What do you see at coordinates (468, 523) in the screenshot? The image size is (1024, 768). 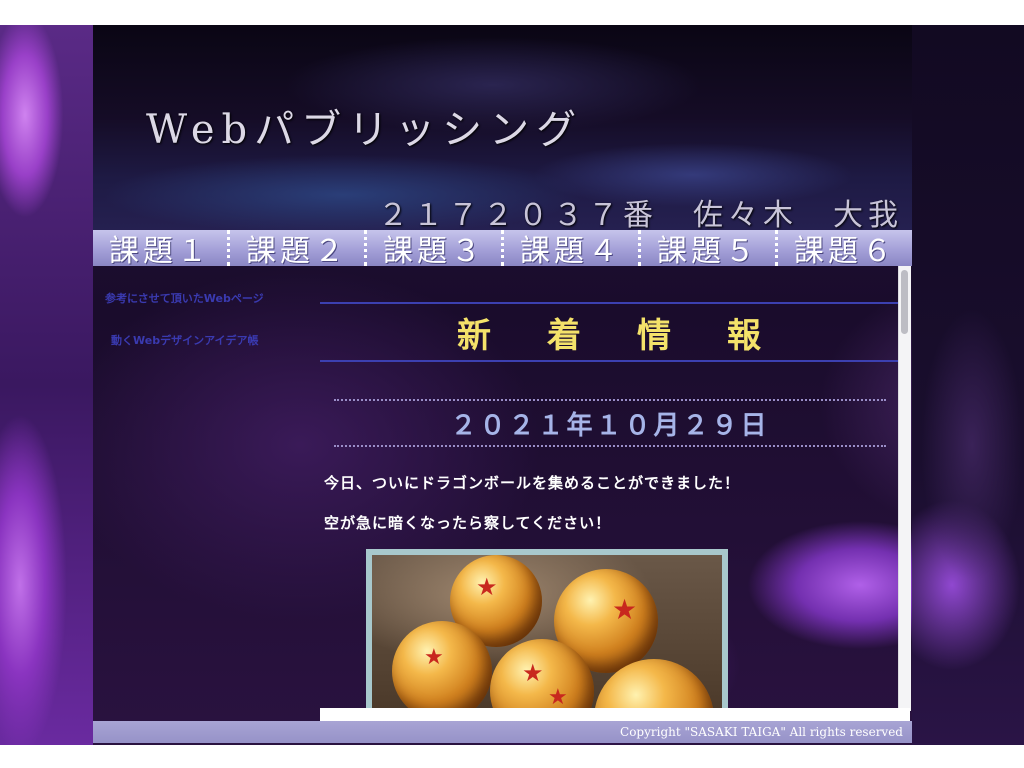 I see `post-text-2: 空が急に暗くなったら察してください！` at bounding box center [468, 523].